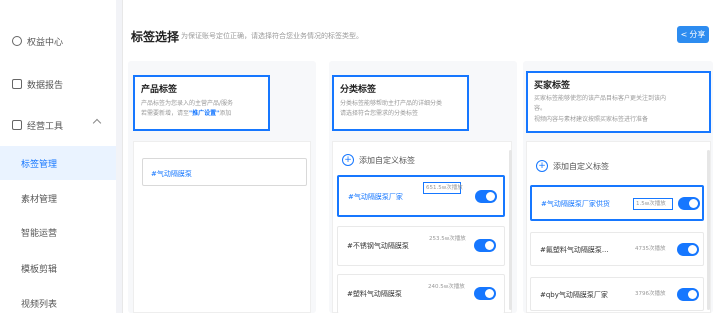 The height and width of the screenshot is (313, 717). I want to click on sidebar-item-label: 模板剪辑, so click(39, 269).